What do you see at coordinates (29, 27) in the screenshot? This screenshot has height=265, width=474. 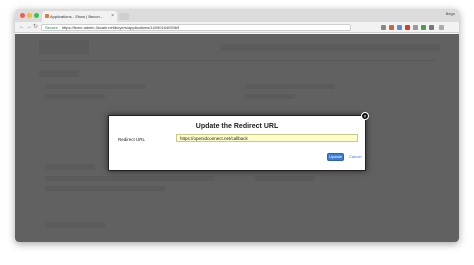 I see `forward-arrow-icon: →` at bounding box center [29, 27].